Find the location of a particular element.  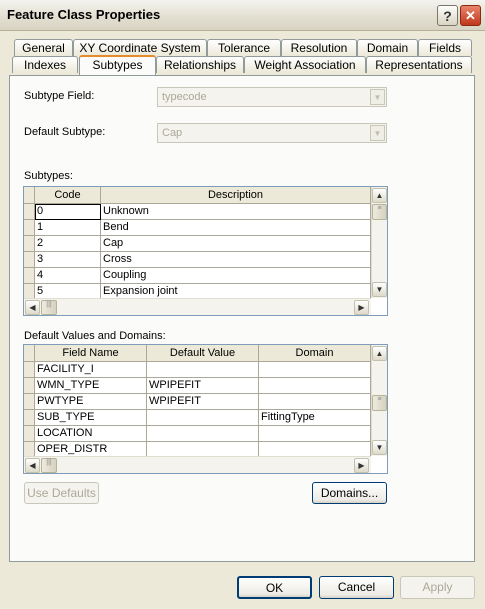

cell-field-name: SUB_TYPE is located at coordinates (91, 418).